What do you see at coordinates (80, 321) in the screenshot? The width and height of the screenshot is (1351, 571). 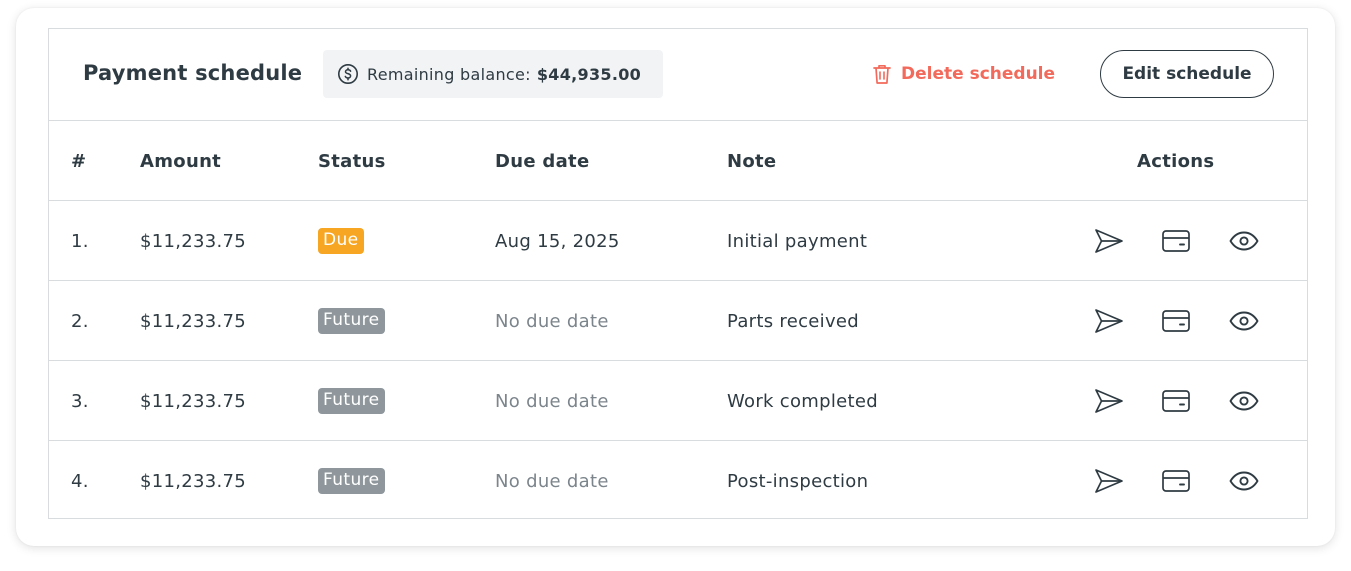 I see `row-number: 2.` at bounding box center [80, 321].